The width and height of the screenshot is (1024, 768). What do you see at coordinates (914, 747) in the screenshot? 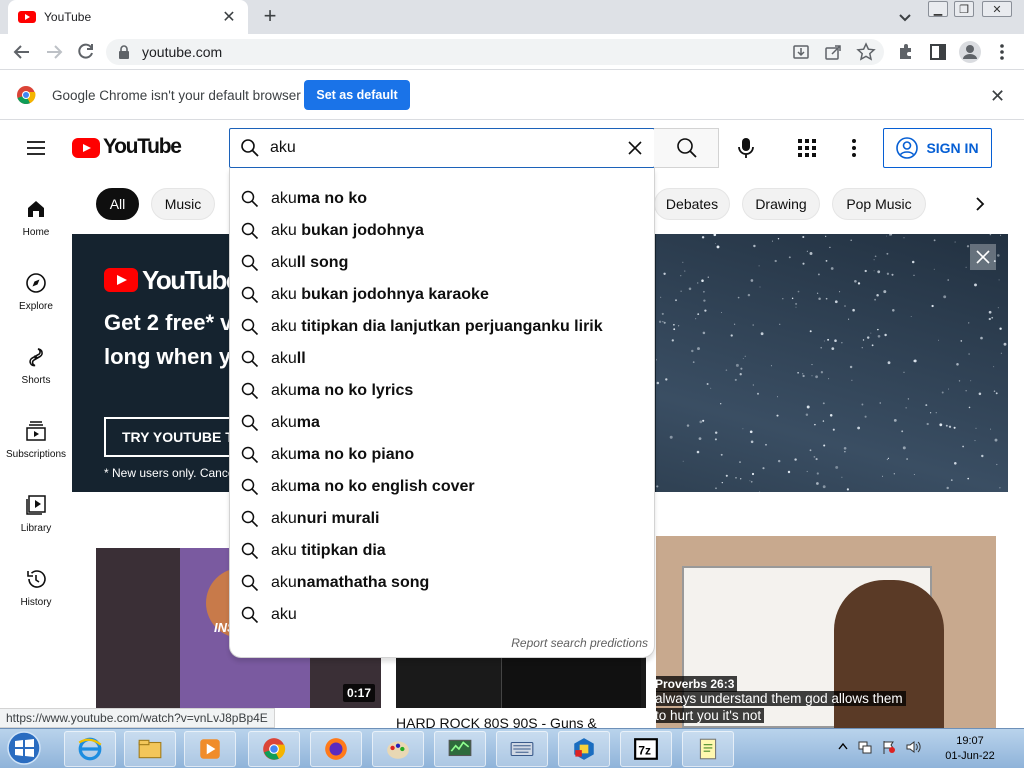
I see `volume-speaker-icon` at bounding box center [914, 747].